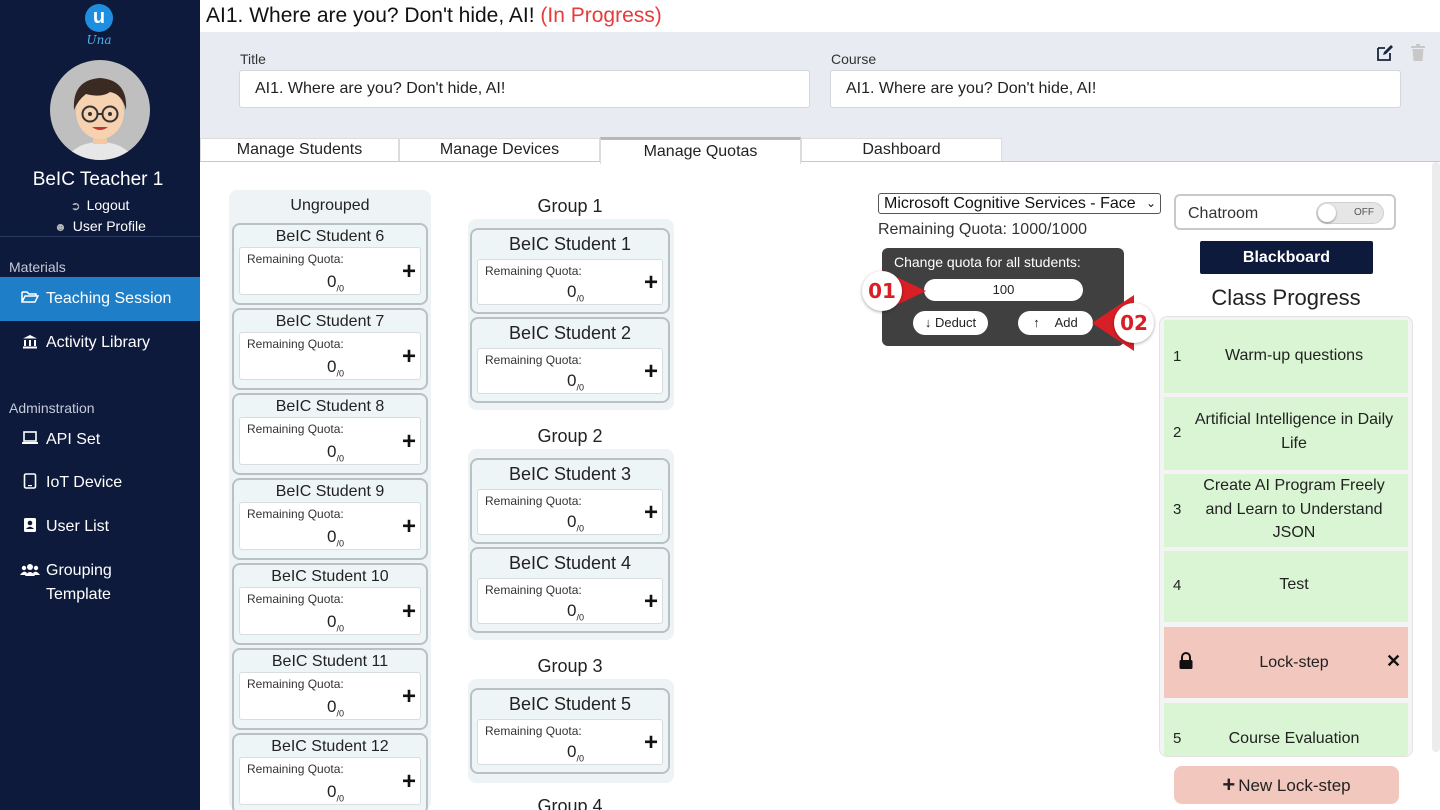  I want to click on trash-icon, so click(1418, 53).